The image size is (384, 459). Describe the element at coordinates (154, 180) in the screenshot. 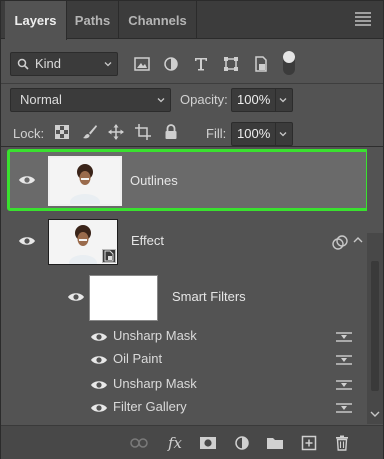

I see `layer-name-outlines: Outlines` at that location.